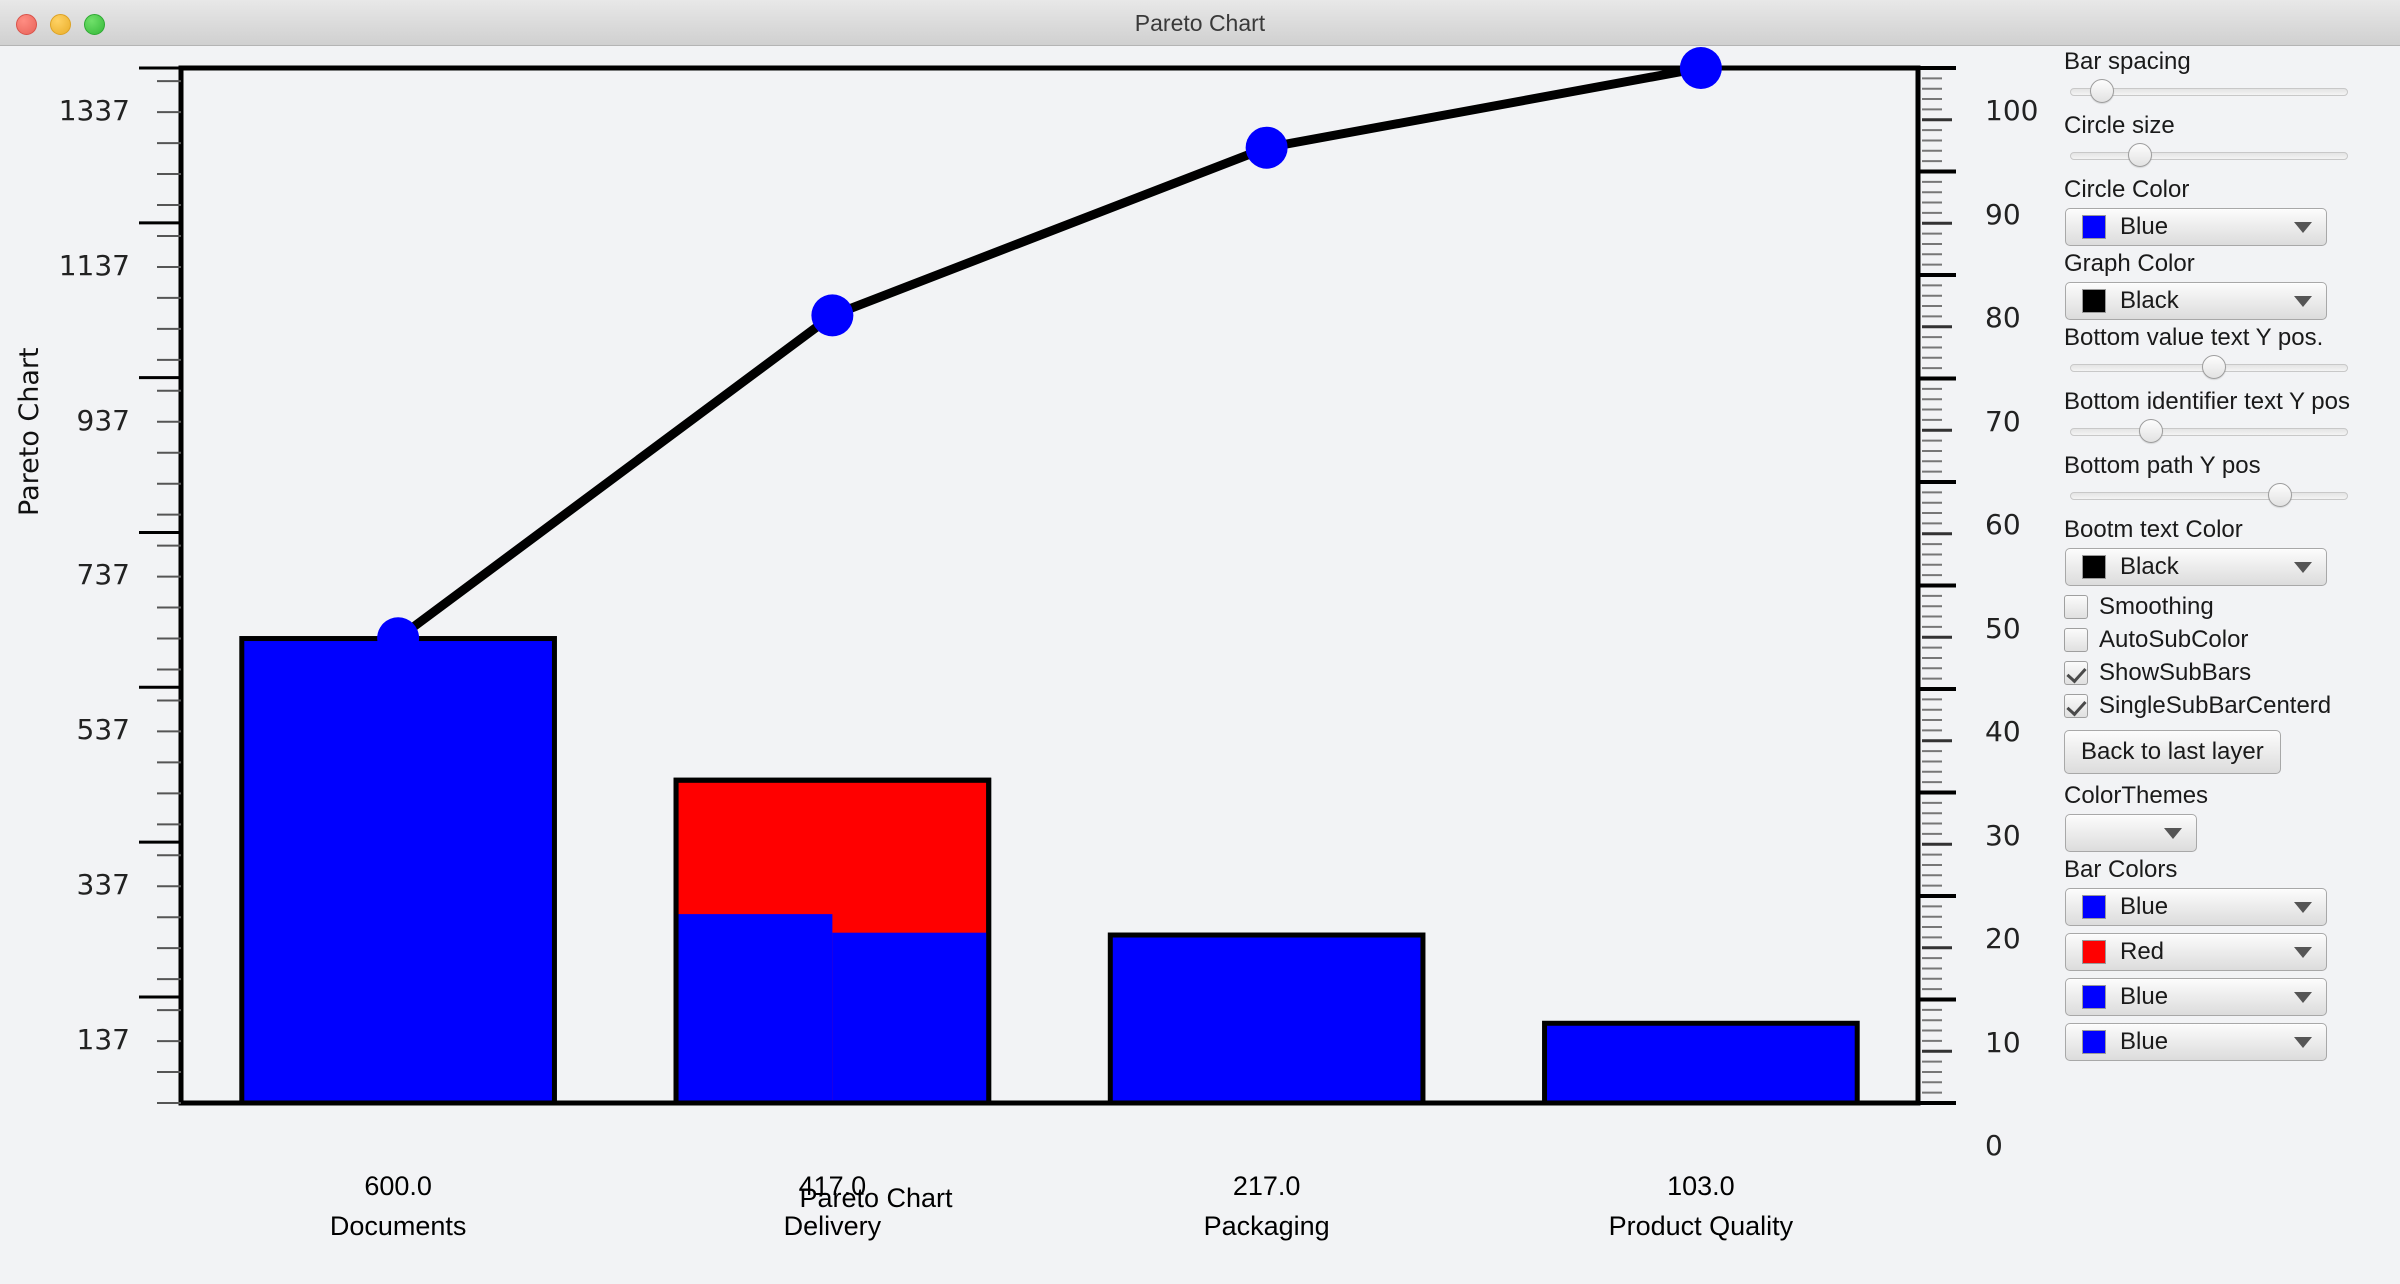  I want to click on back-to-last-layer-button: Back to last layer, so click(2172, 752).